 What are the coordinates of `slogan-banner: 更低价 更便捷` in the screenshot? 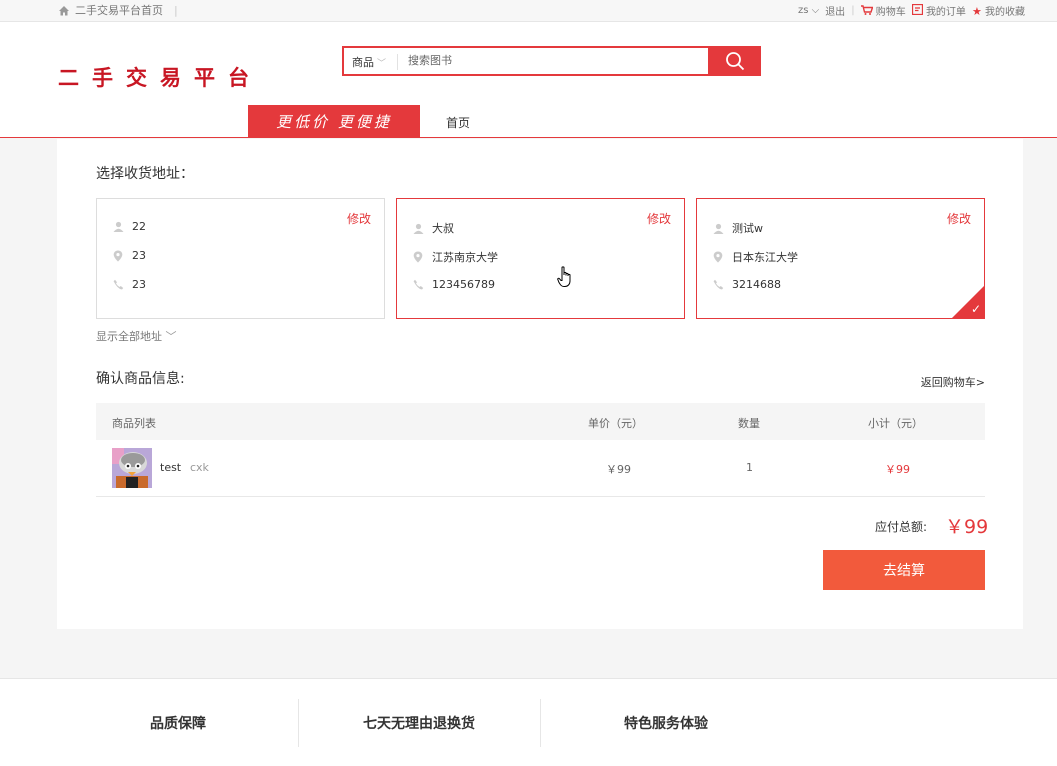 It's located at (334, 121).